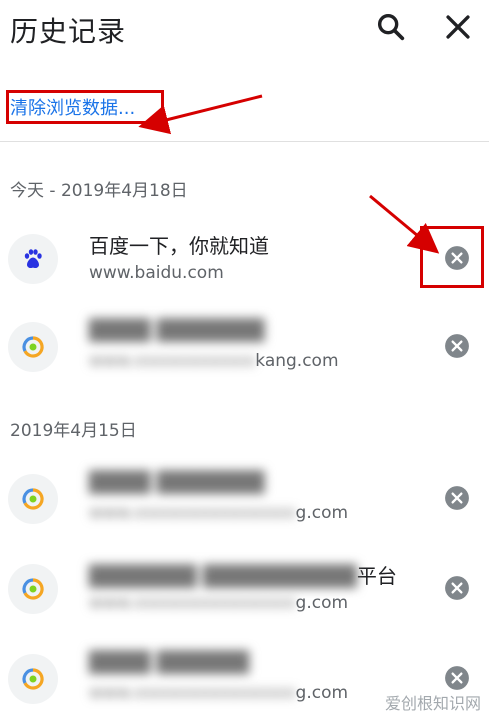 Image resolution: width=489 pixels, height=724 pixels. Describe the element at coordinates (169, 662) in the screenshot. I see `history-item-title-blurred: ████ ██████` at that location.